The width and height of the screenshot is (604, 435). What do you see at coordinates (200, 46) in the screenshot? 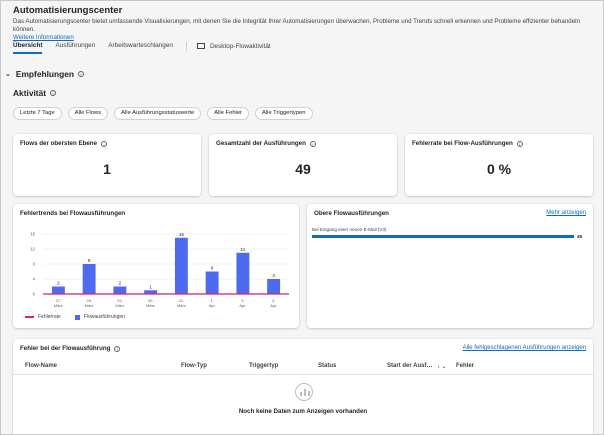
I see `desktop-icon` at bounding box center [200, 46].